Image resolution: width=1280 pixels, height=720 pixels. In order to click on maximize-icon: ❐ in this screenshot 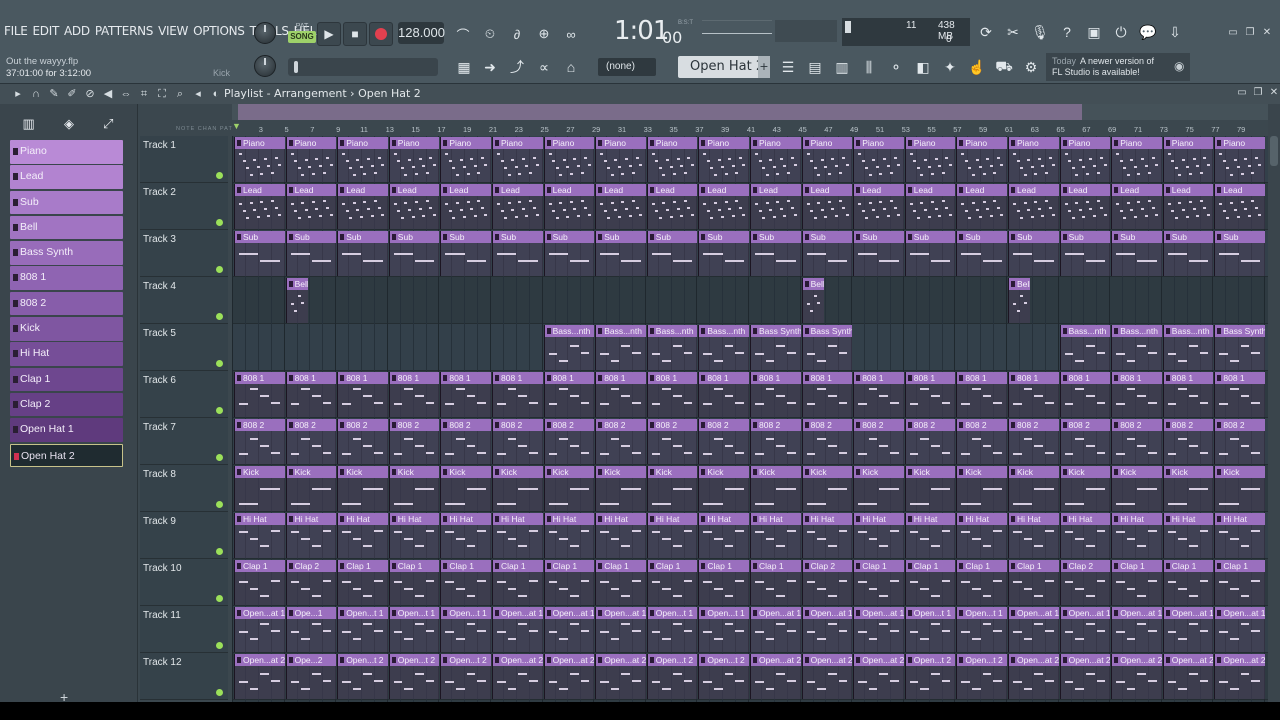, I will do `click(1258, 92)`.